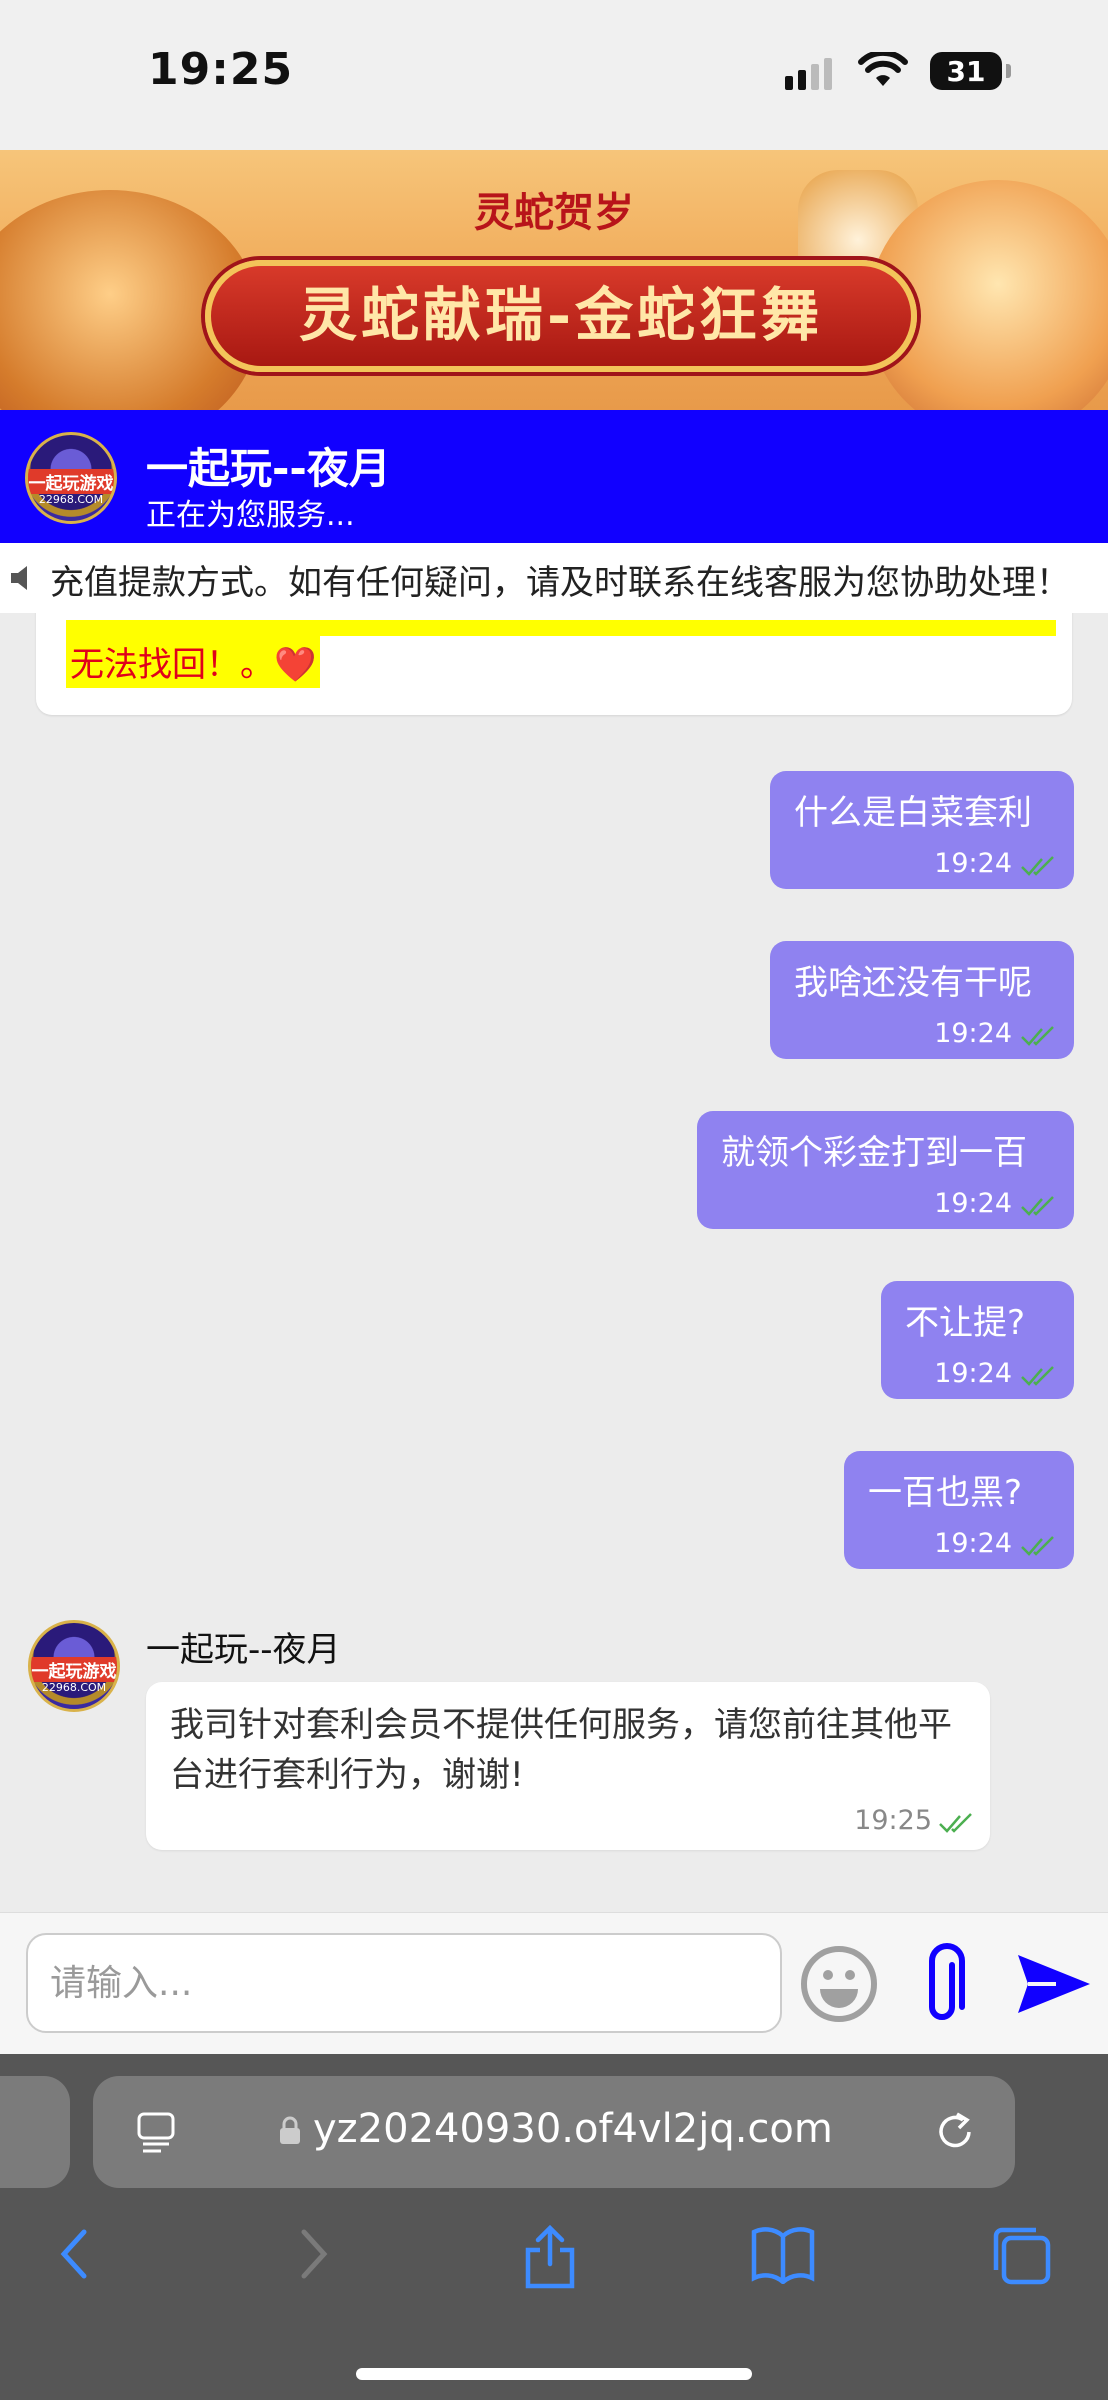  I want to click on page-menu-icon, so click(156, 2133).